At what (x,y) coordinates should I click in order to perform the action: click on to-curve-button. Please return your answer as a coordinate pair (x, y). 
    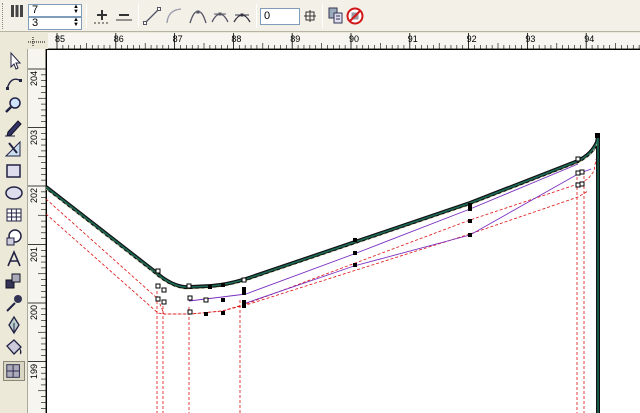
    Looking at the image, I should click on (174, 16).